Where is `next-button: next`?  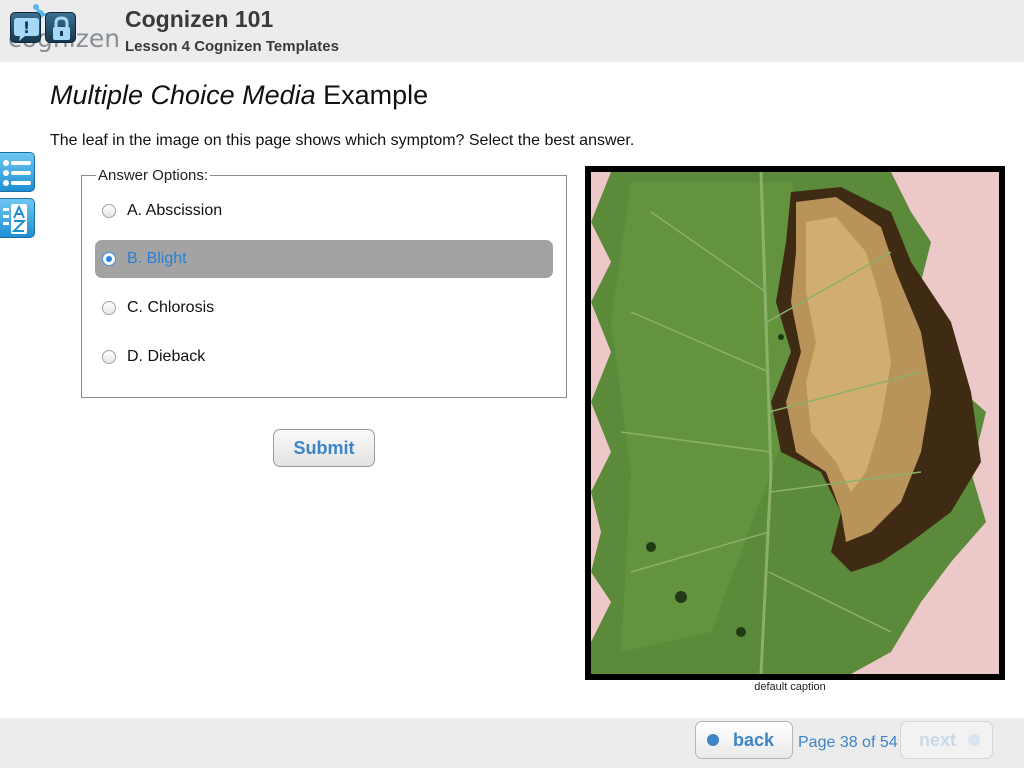
next-button: next is located at coordinates (946, 740).